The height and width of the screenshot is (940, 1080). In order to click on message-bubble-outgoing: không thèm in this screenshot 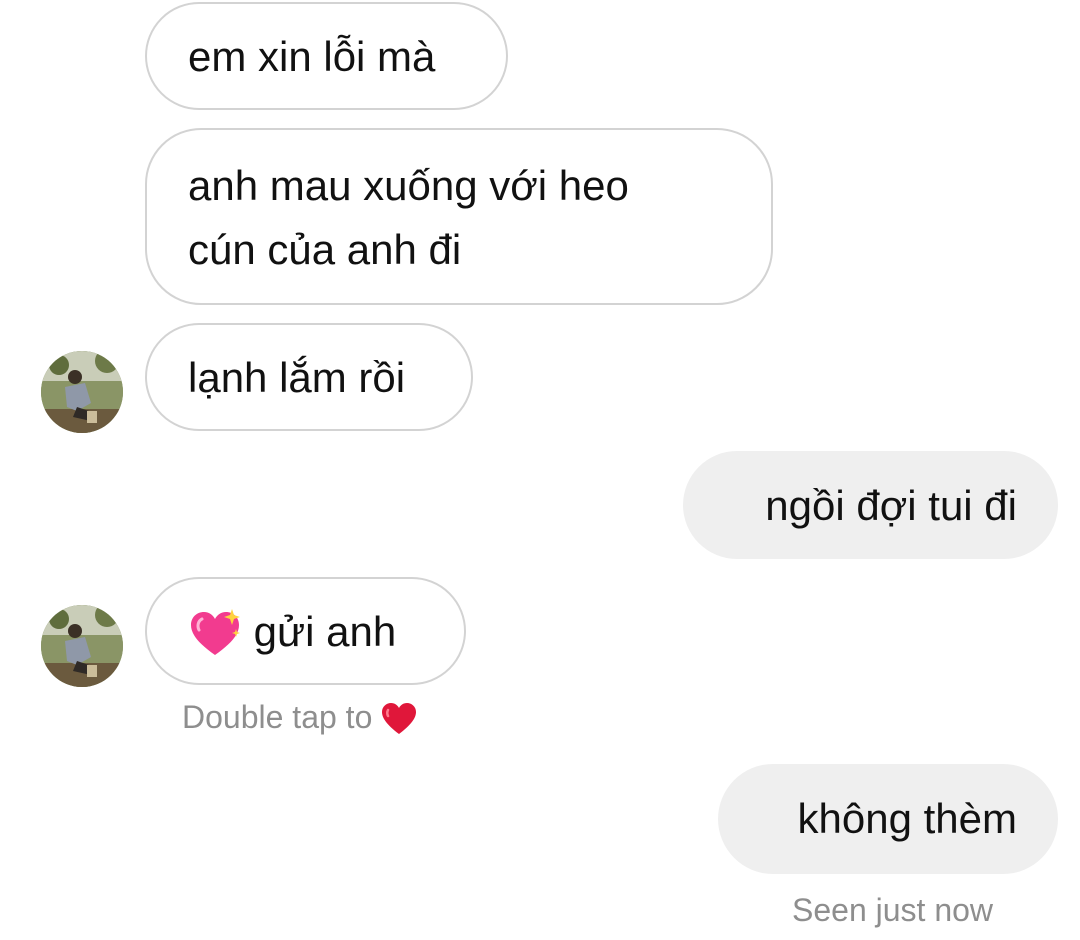, I will do `click(888, 819)`.